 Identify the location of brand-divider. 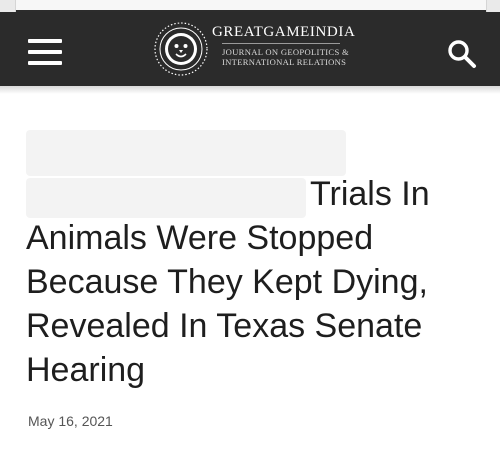
(281, 43).